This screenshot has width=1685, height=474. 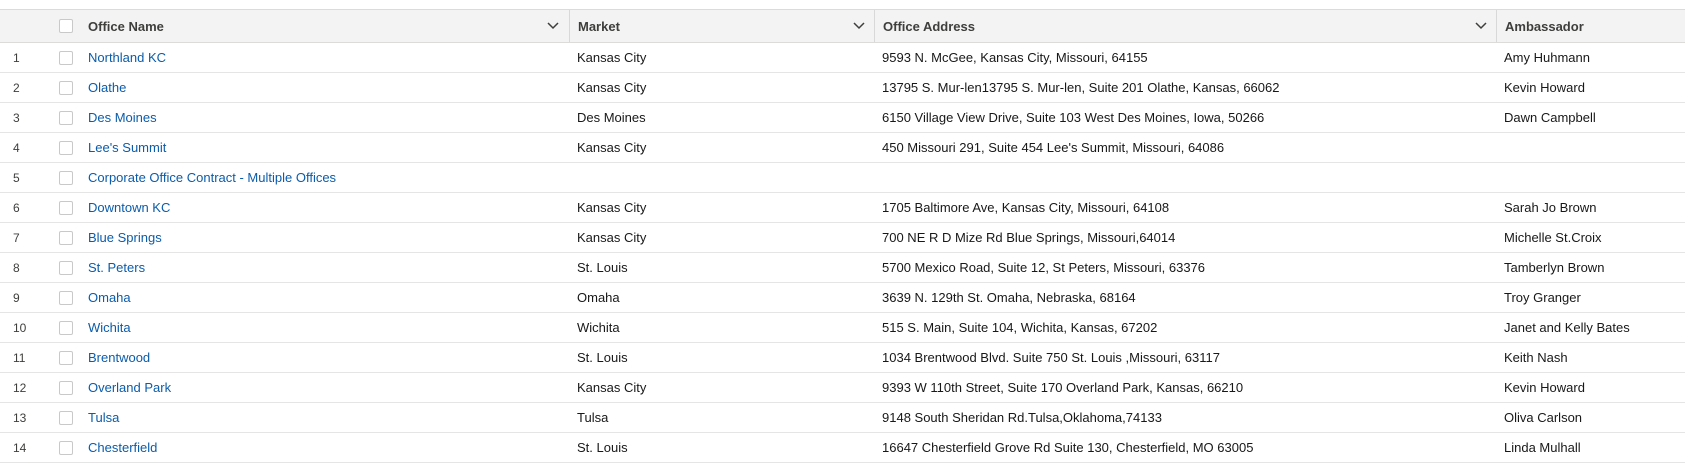 What do you see at coordinates (721, 26) in the screenshot?
I see `column-header-market: Market` at bounding box center [721, 26].